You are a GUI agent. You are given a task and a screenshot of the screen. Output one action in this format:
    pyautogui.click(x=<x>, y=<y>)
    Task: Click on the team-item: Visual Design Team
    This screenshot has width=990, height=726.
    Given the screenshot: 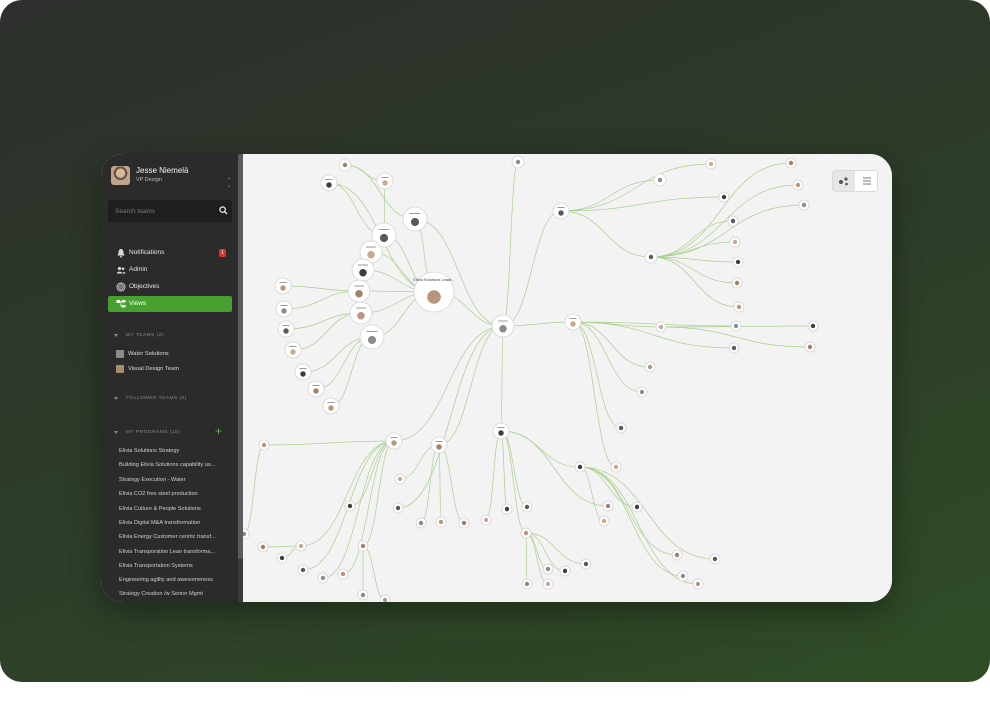 What is the action you would take?
    pyautogui.click(x=170, y=369)
    